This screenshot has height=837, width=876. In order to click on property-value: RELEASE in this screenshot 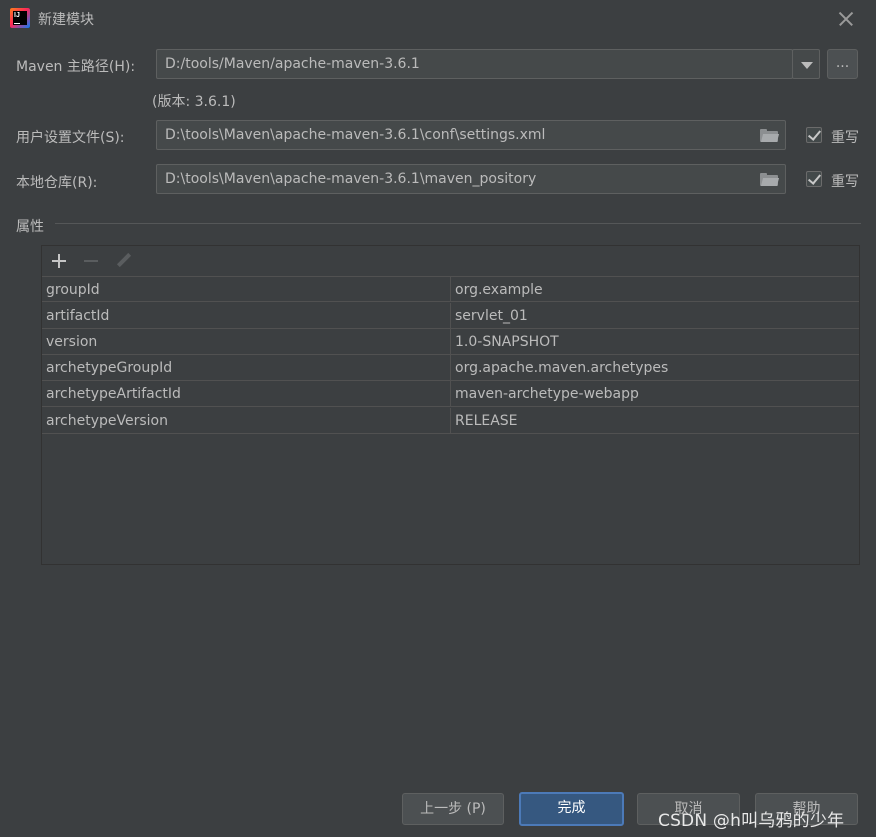, I will do `click(655, 420)`.